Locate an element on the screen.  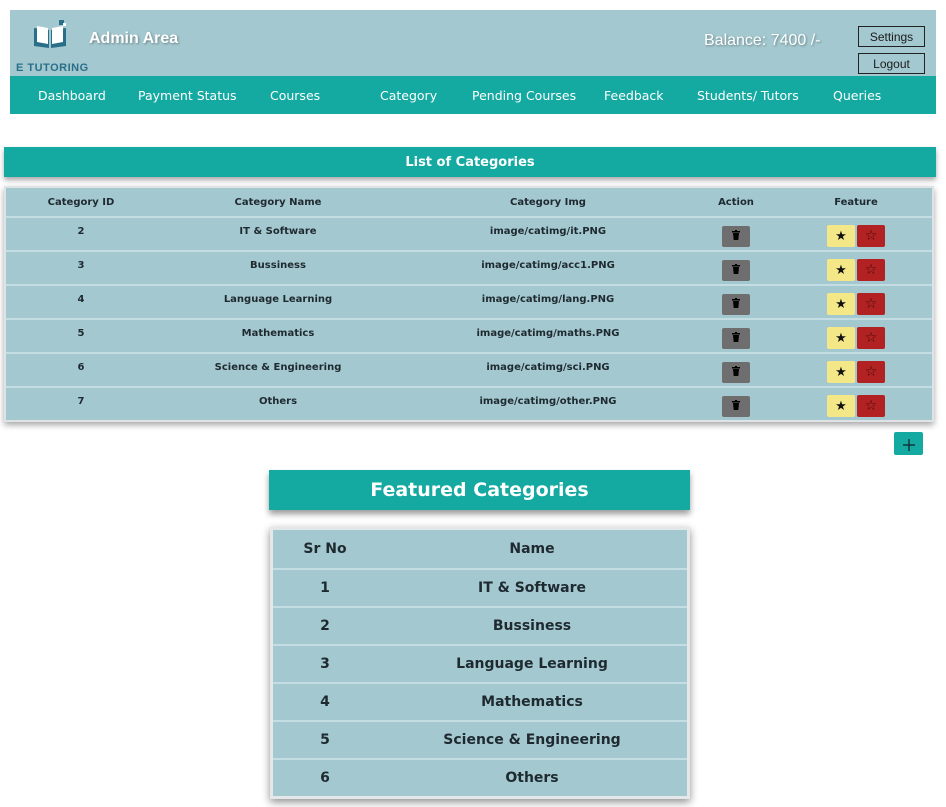
category-id: 7 is located at coordinates (81, 401).